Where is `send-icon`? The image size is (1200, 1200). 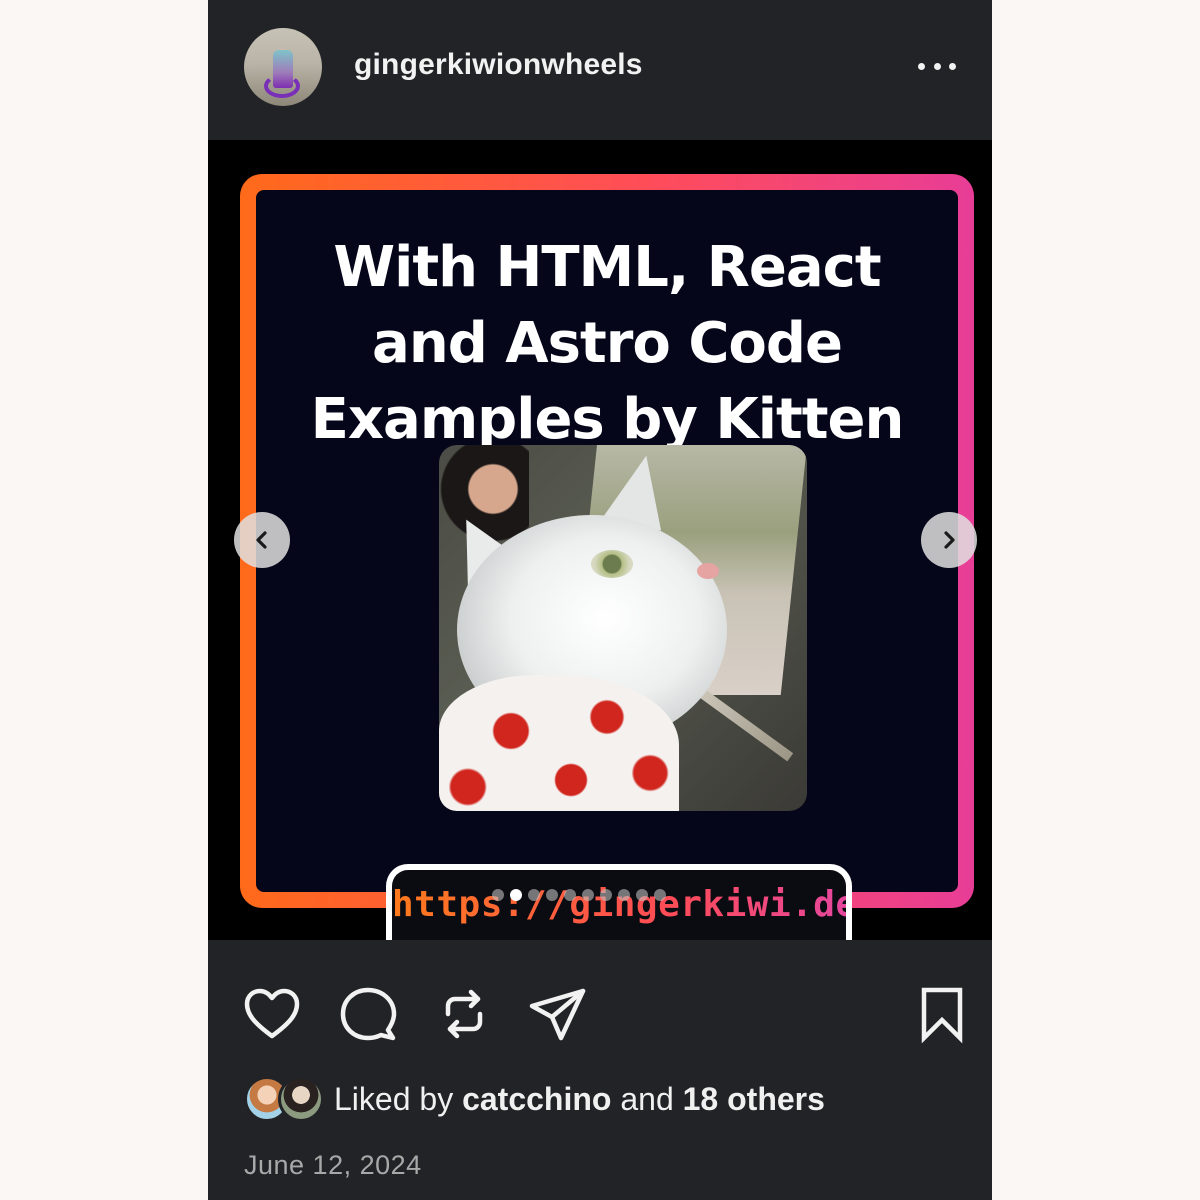
send-icon is located at coordinates (557, 1014).